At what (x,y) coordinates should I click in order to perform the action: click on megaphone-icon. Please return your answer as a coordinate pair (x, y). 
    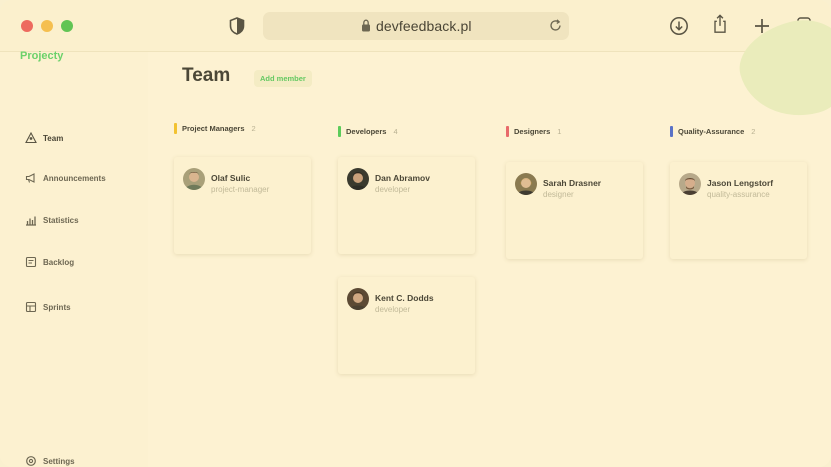
    Looking at the image, I should click on (30, 178).